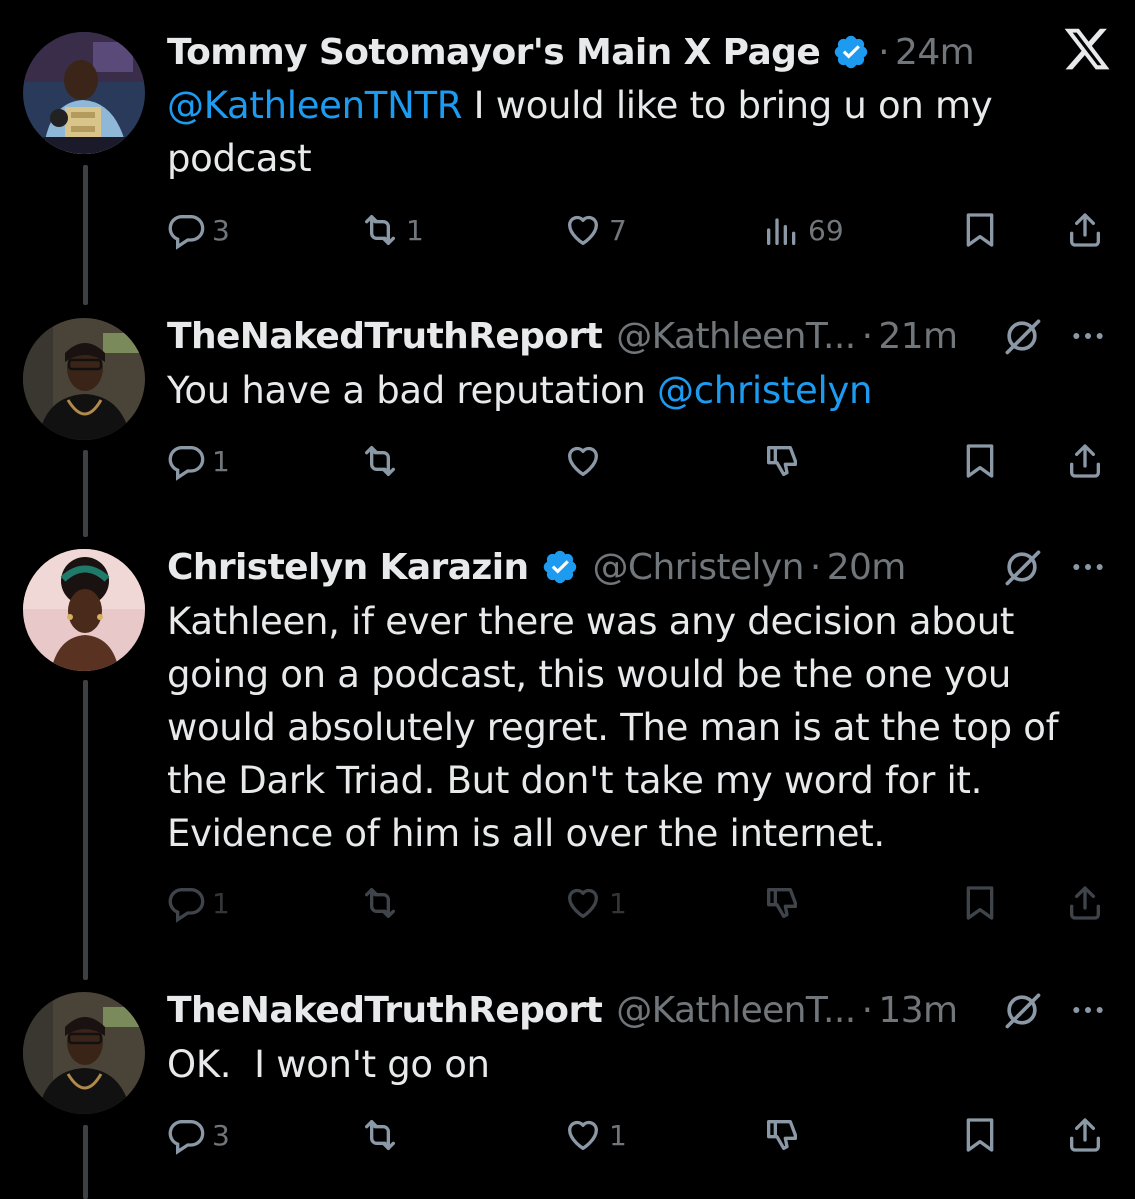 This screenshot has width=1135, height=1199. What do you see at coordinates (781, 231) in the screenshot?
I see `views-chart-icon` at bounding box center [781, 231].